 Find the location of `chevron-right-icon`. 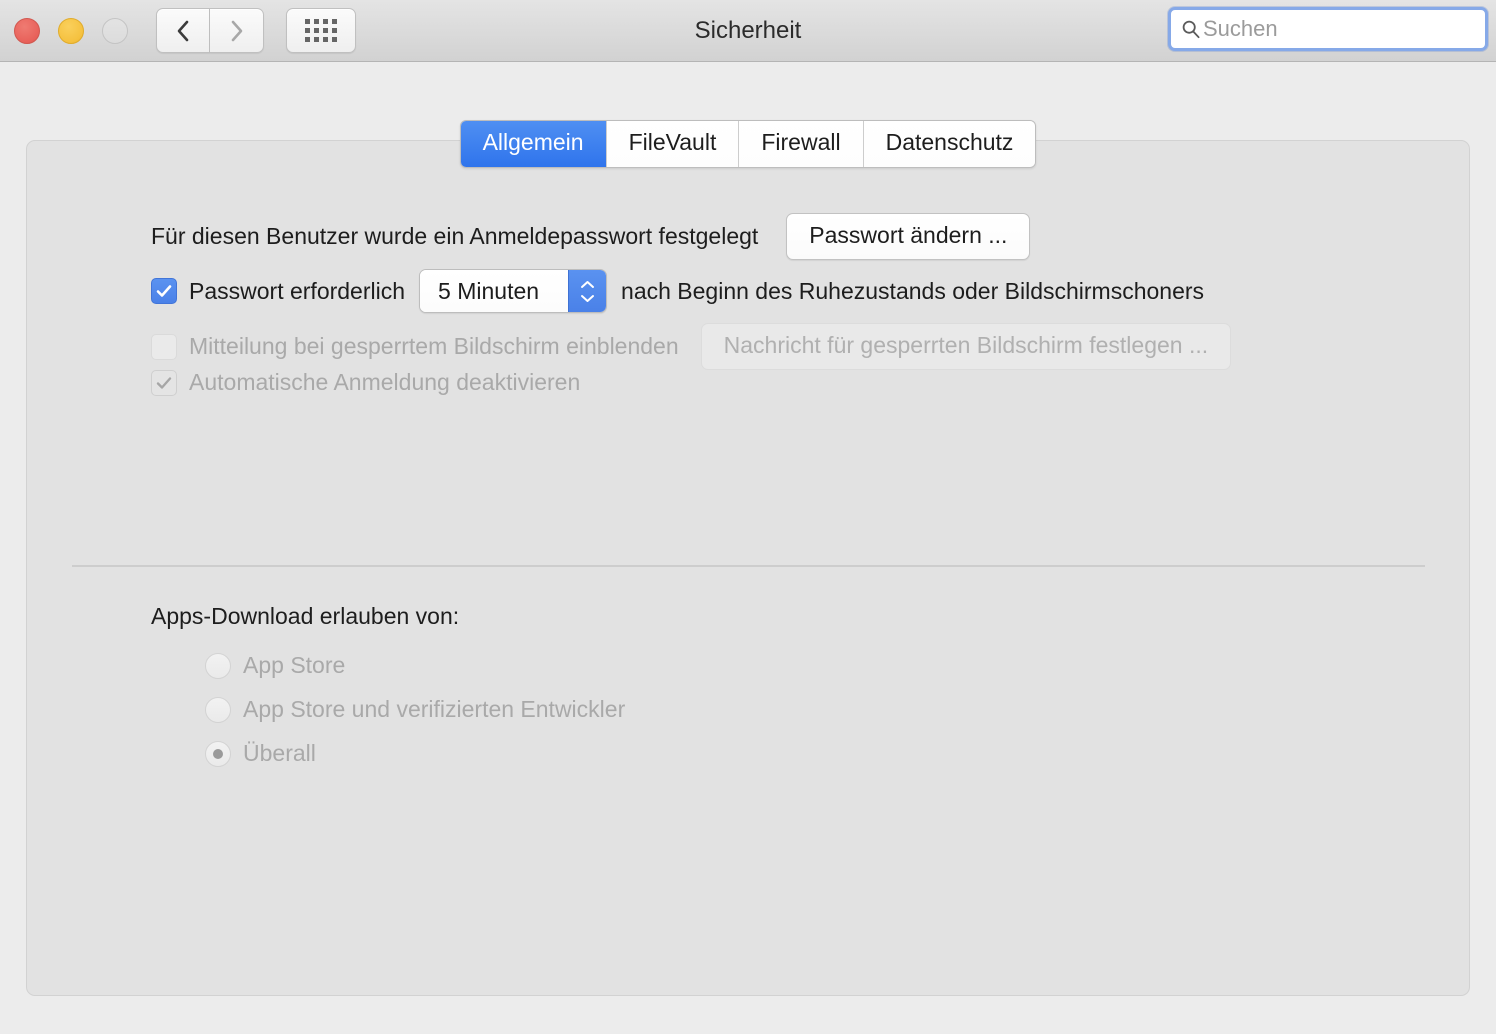

chevron-right-icon is located at coordinates (236, 30).